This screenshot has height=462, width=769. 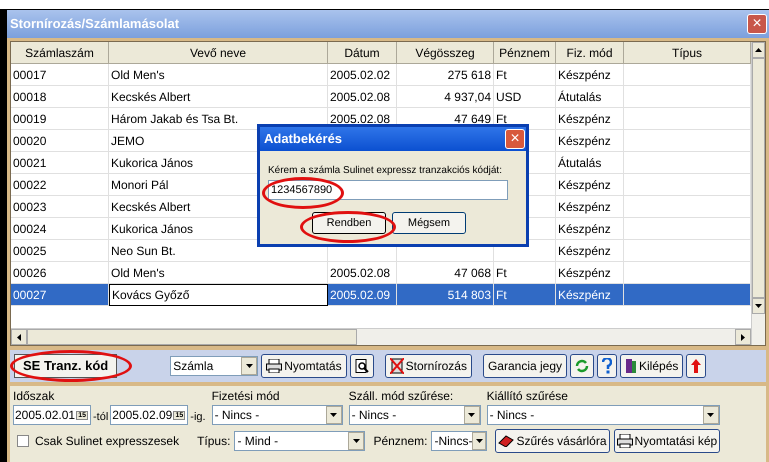 I want to click on storno-button: Stornírozás, so click(x=428, y=366).